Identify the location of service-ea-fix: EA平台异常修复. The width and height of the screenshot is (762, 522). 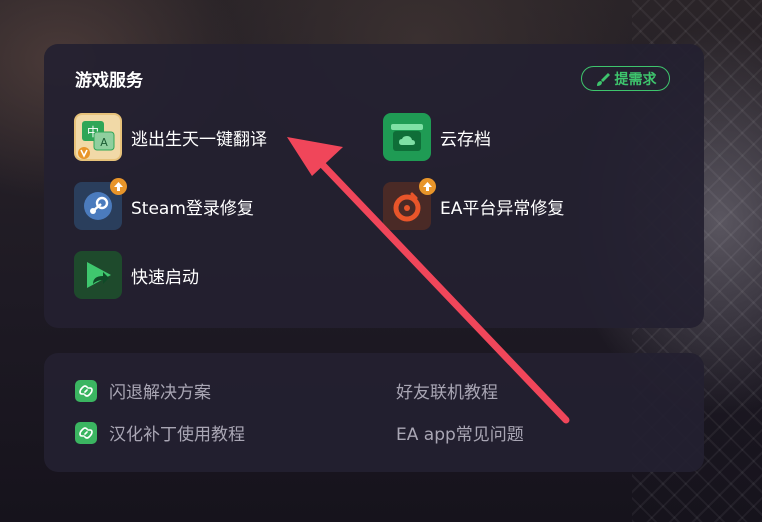
(474, 204).